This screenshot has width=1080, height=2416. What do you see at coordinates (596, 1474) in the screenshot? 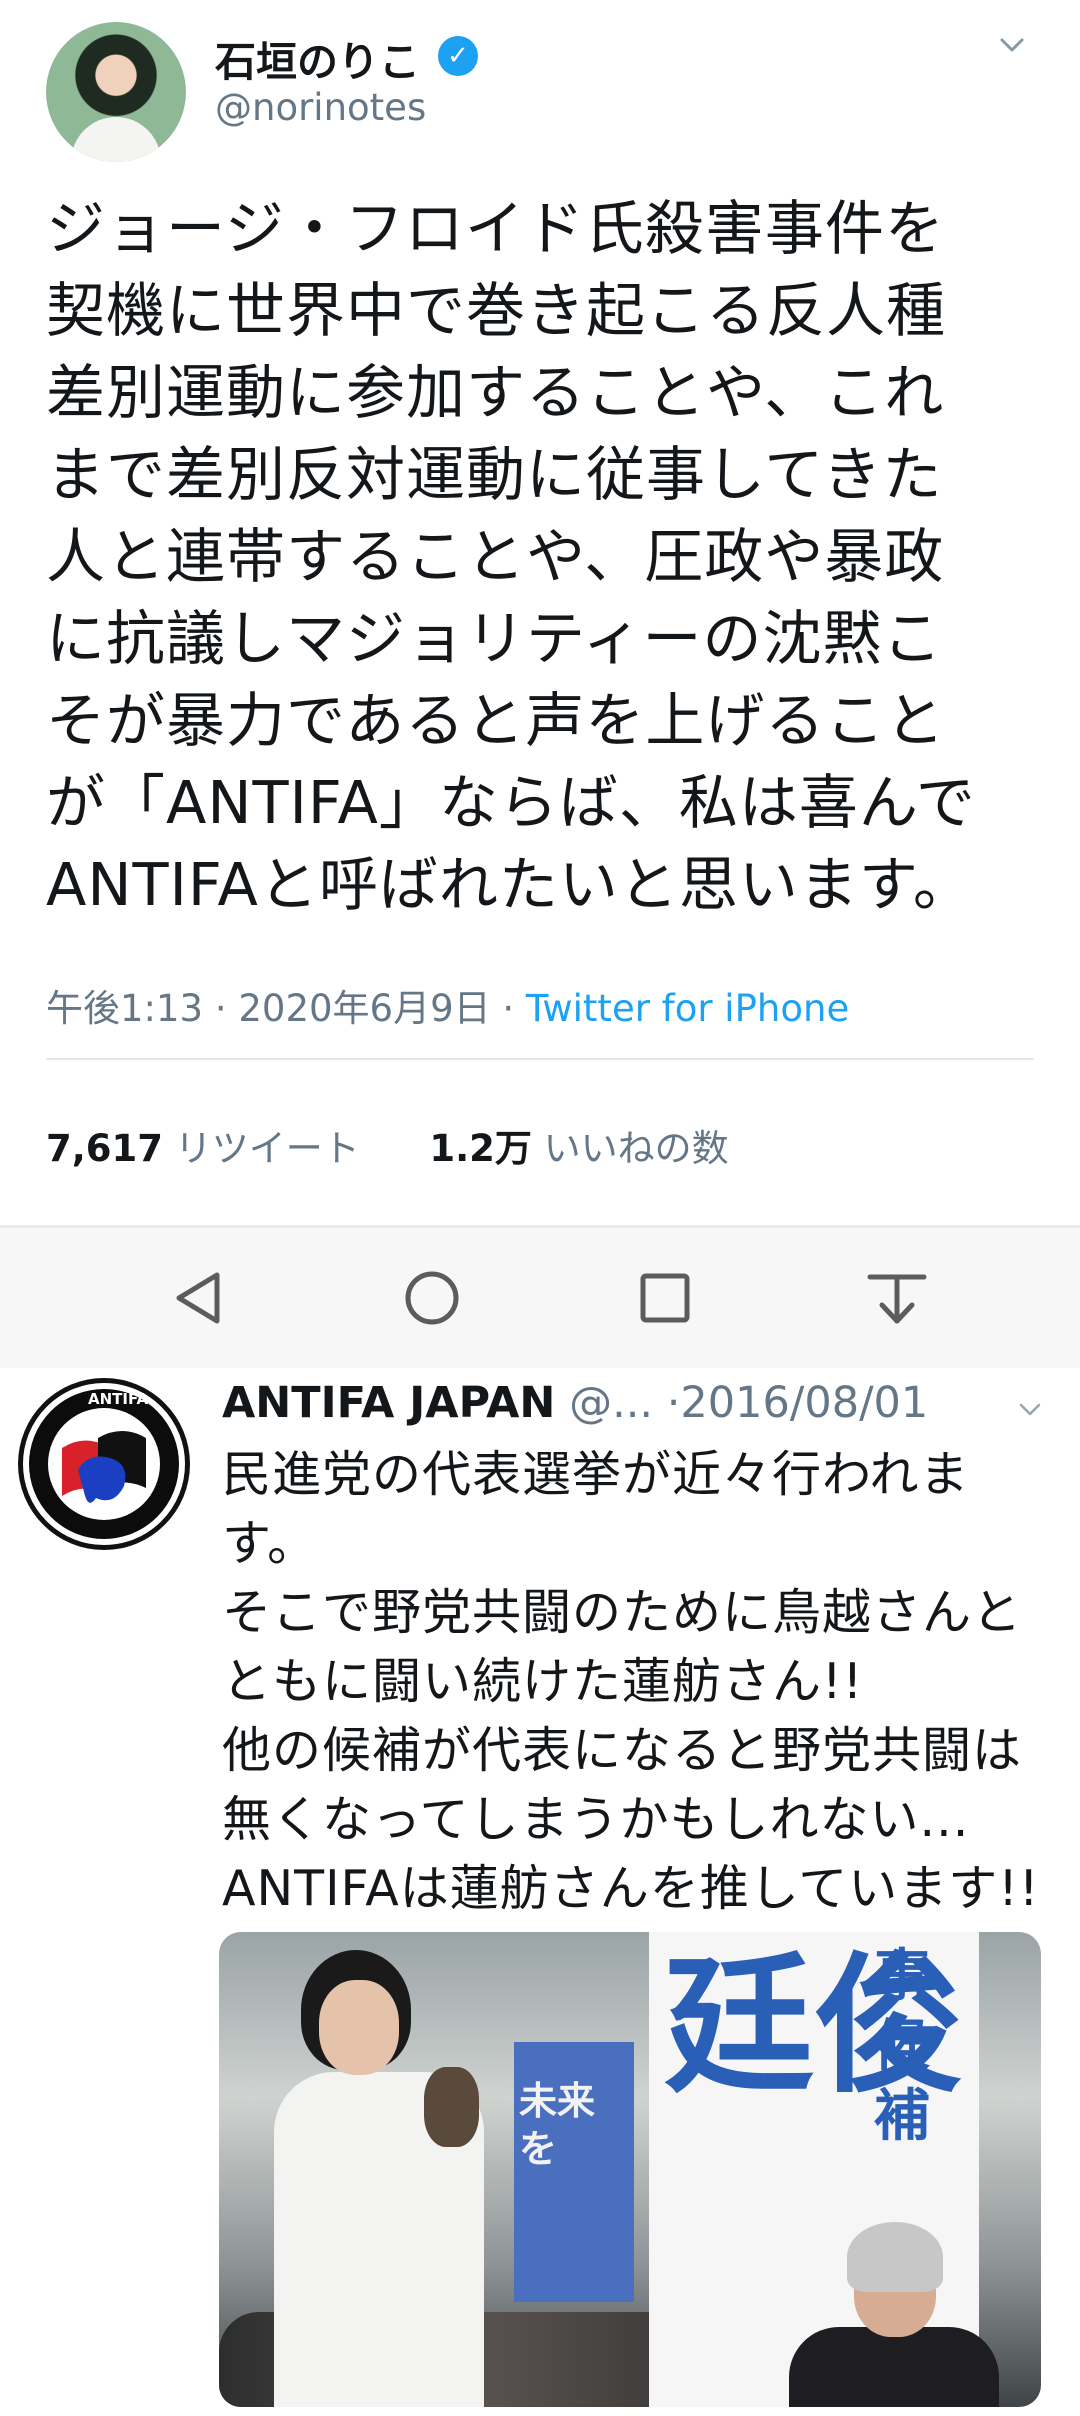
I see `tweet-text-line: 民進党の代表選挙が近々行われま` at bounding box center [596, 1474].